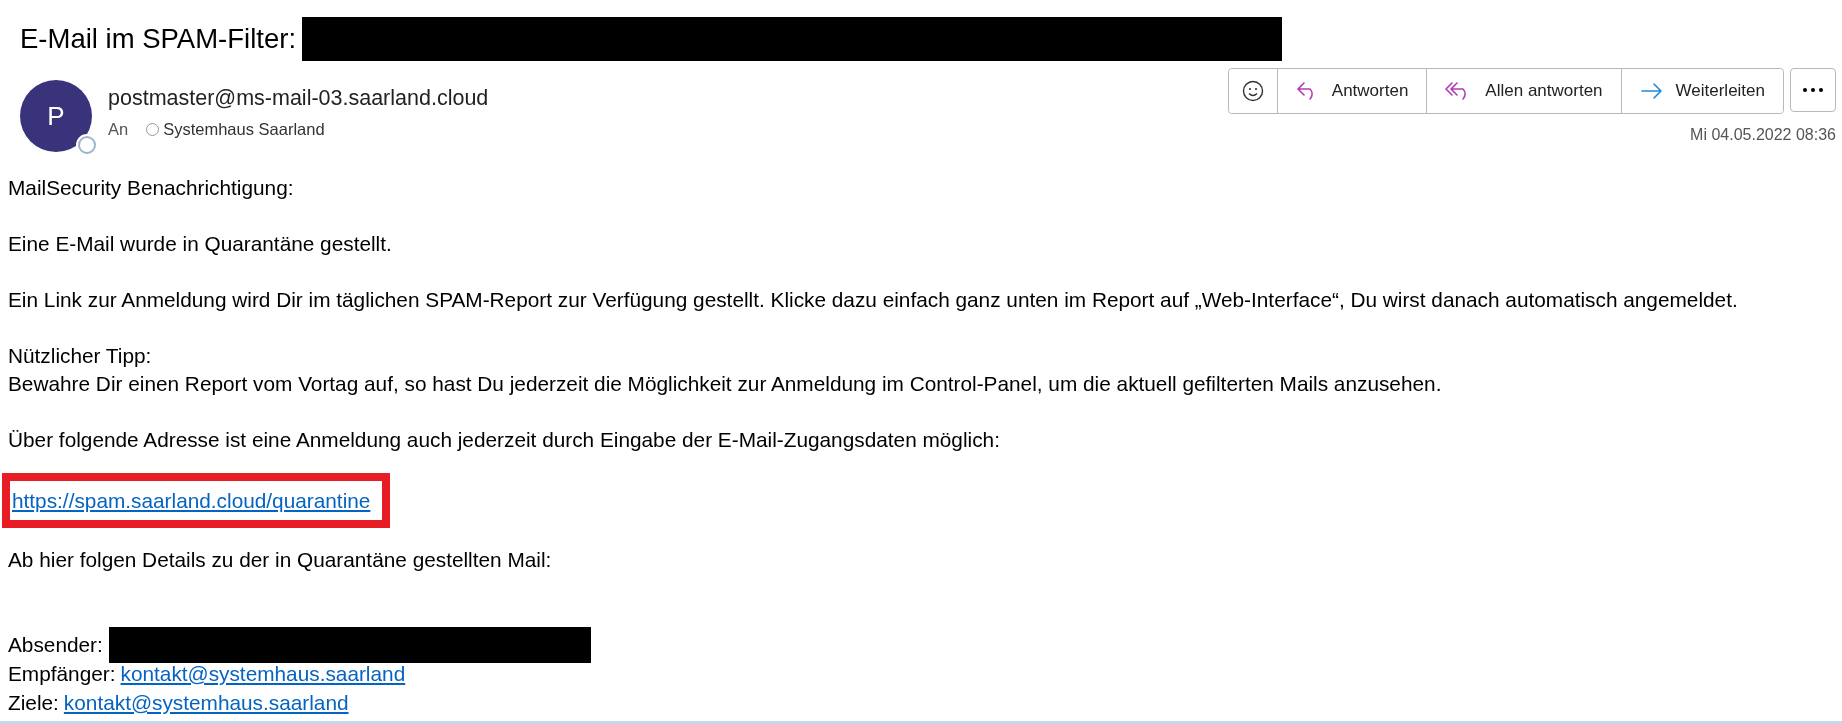 Image resolution: width=1842 pixels, height=724 pixels. I want to click on body-text: Über folgende Adresse ist eine Anmeldung auch jederzeit durch Eingabe der E-Mail-Zugangsdaten möglich:, so click(504, 440).